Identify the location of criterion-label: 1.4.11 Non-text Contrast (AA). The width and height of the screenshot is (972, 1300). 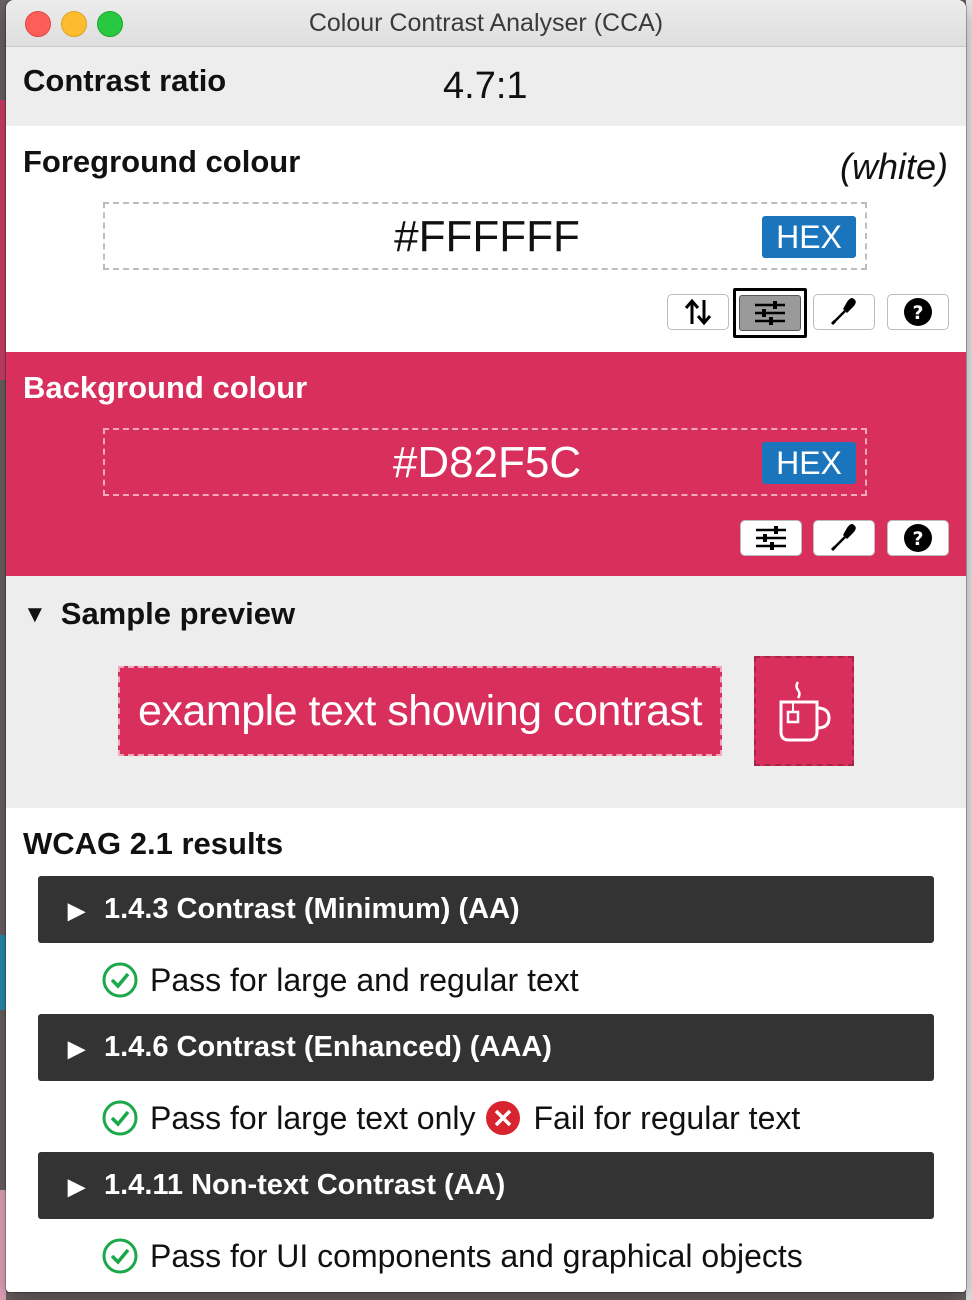
(305, 1185).